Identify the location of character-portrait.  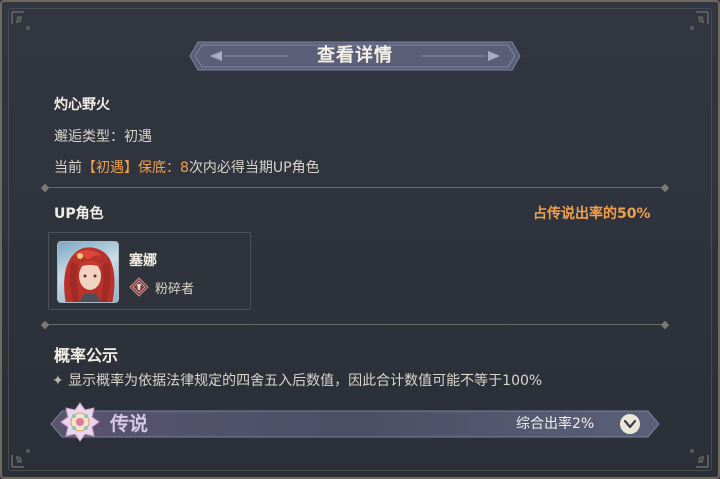
(88, 272).